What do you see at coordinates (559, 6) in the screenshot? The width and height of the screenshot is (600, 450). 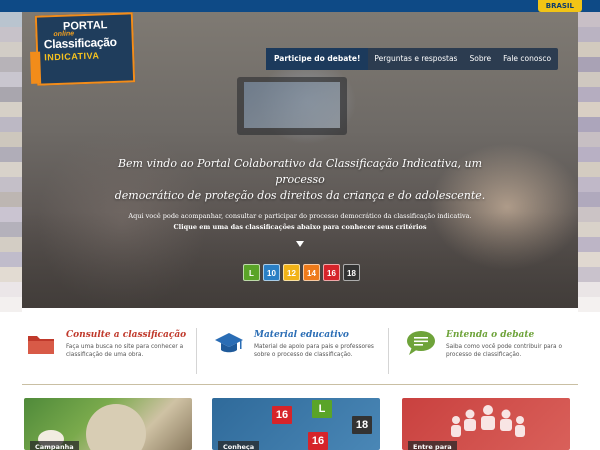 I see `brasil-link: BRASIL` at bounding box center [559, 6].